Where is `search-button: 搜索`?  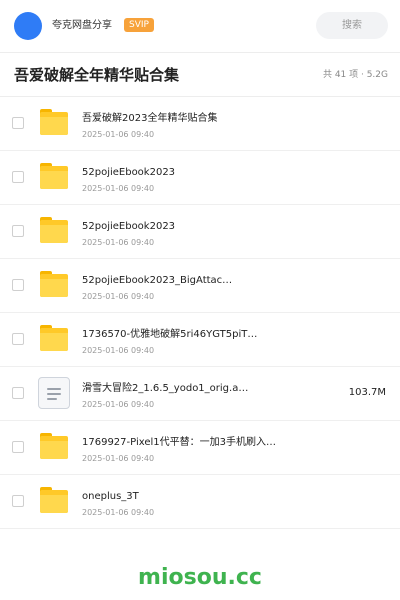 search-button: 搜索 is located at coordinates (352, 25).